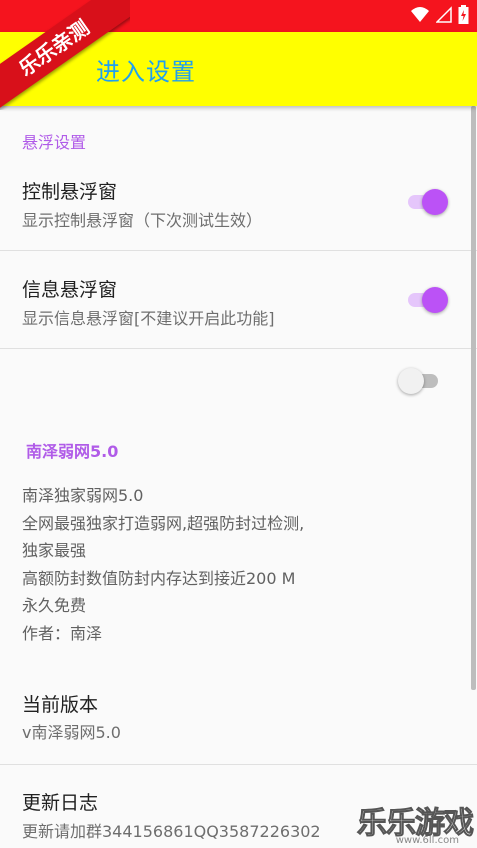 The height and width of the screenshot is (848, 477). I want to click on status-icons, so click(439, 15).